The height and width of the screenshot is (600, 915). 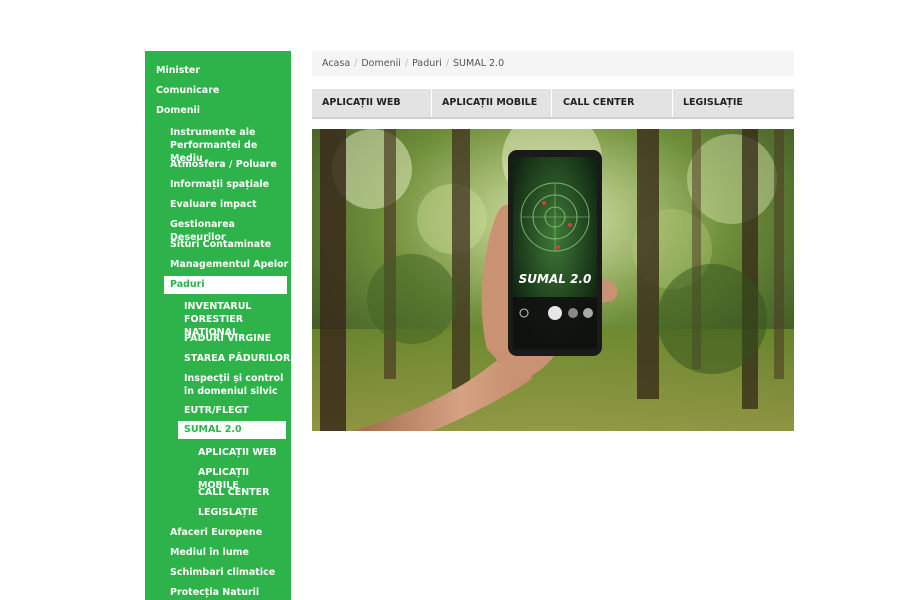 What do you see at coordinates (218, 512) in the screenshot?
I see `sidebar-item-legislatie: LEGISLAȚIE` at bounding box center [218, 512].